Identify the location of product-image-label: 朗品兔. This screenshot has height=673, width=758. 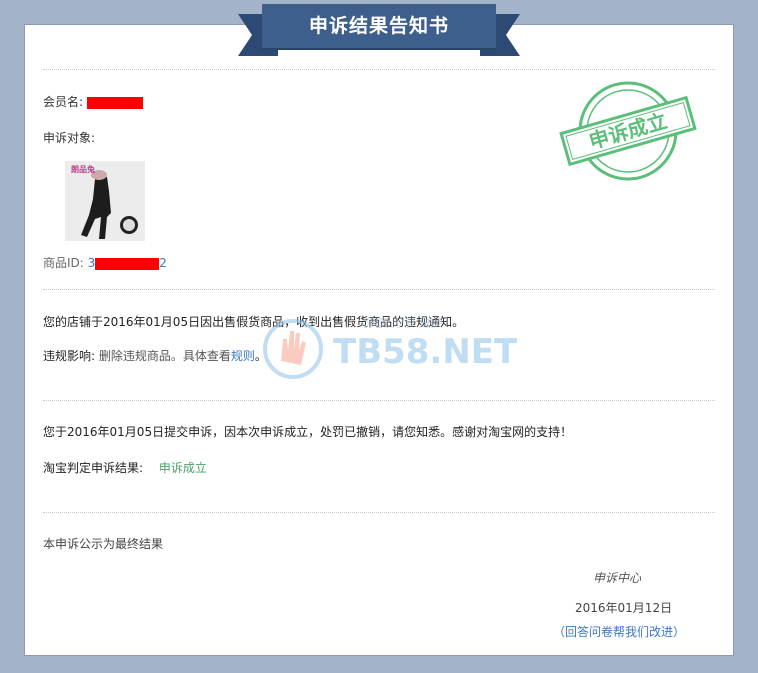
(83, 169).